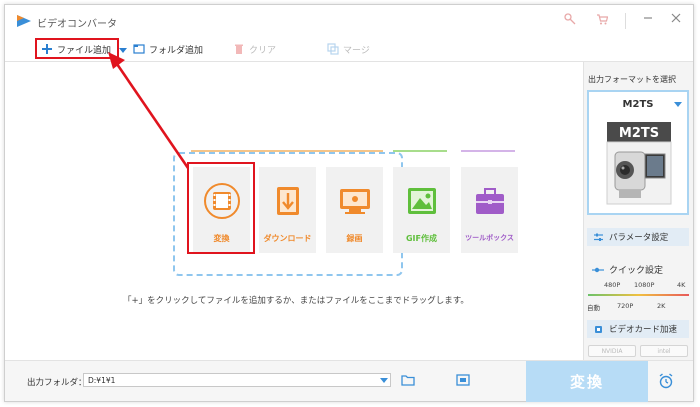 This screenshot has width=700, height=407. What do you see at coordinates (420, 151) in the screenshot?
I see `cards-divider-gif` at bounding box center [420, 151].